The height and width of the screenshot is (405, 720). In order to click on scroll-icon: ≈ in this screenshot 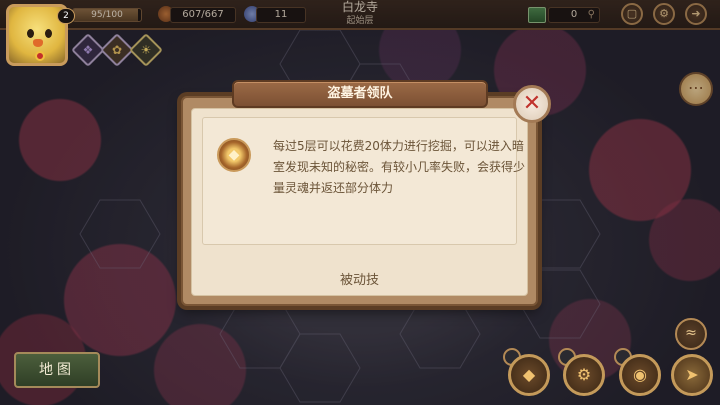, I will do `click(691, 333)`.